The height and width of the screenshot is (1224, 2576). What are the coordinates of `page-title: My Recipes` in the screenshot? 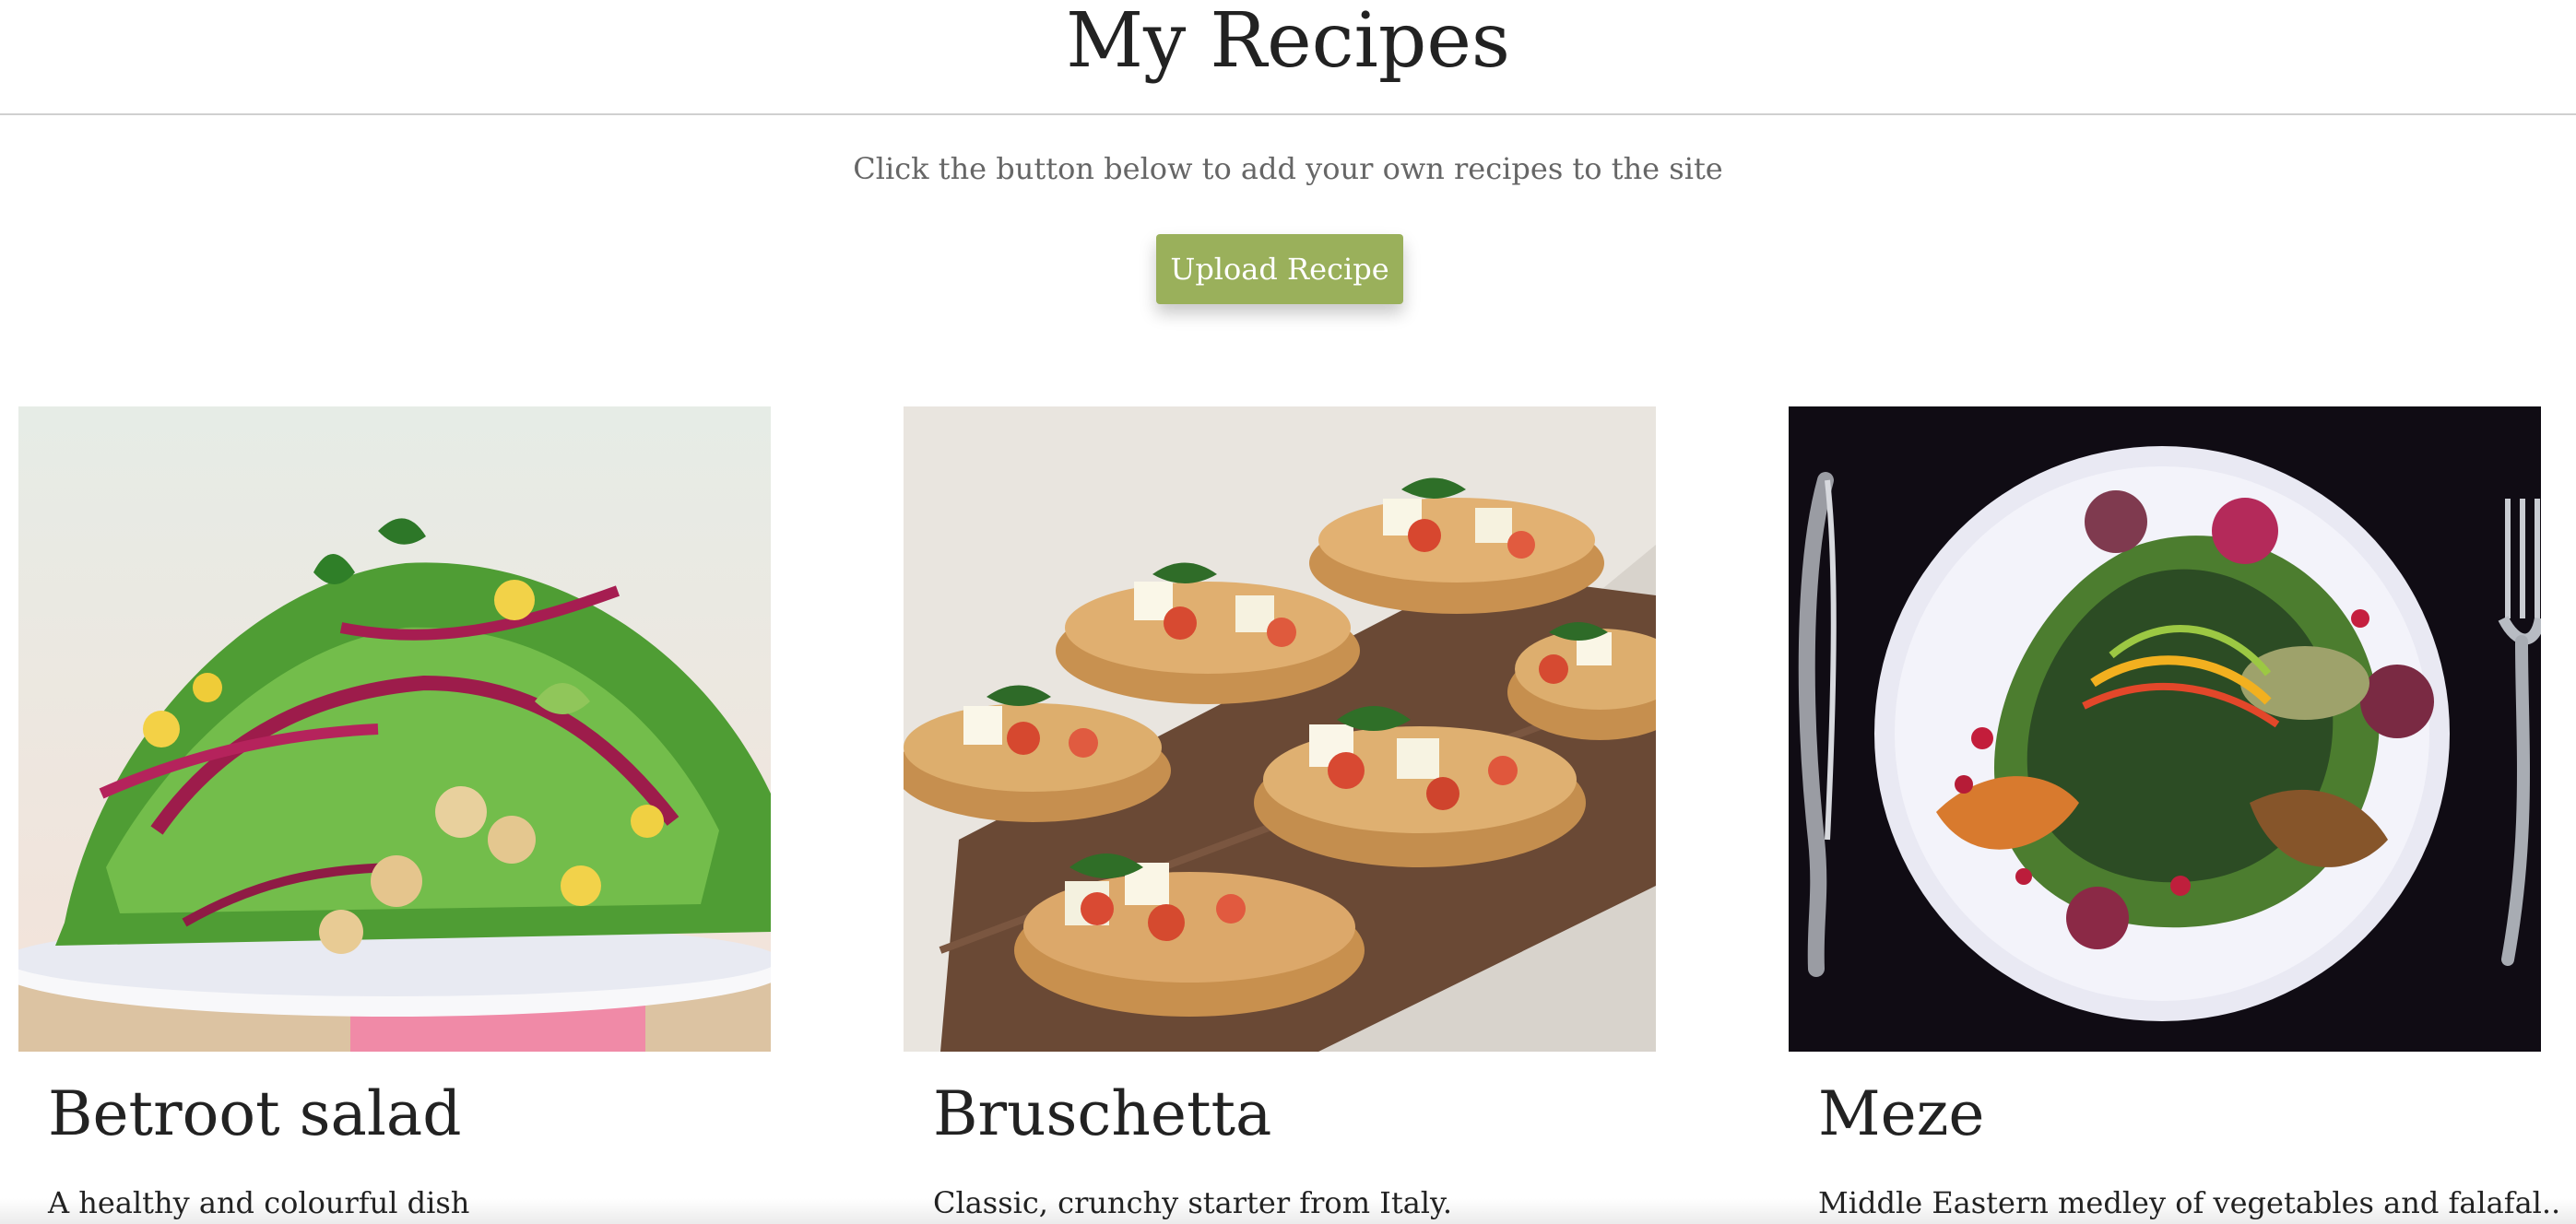 It's located at (1288, 42).